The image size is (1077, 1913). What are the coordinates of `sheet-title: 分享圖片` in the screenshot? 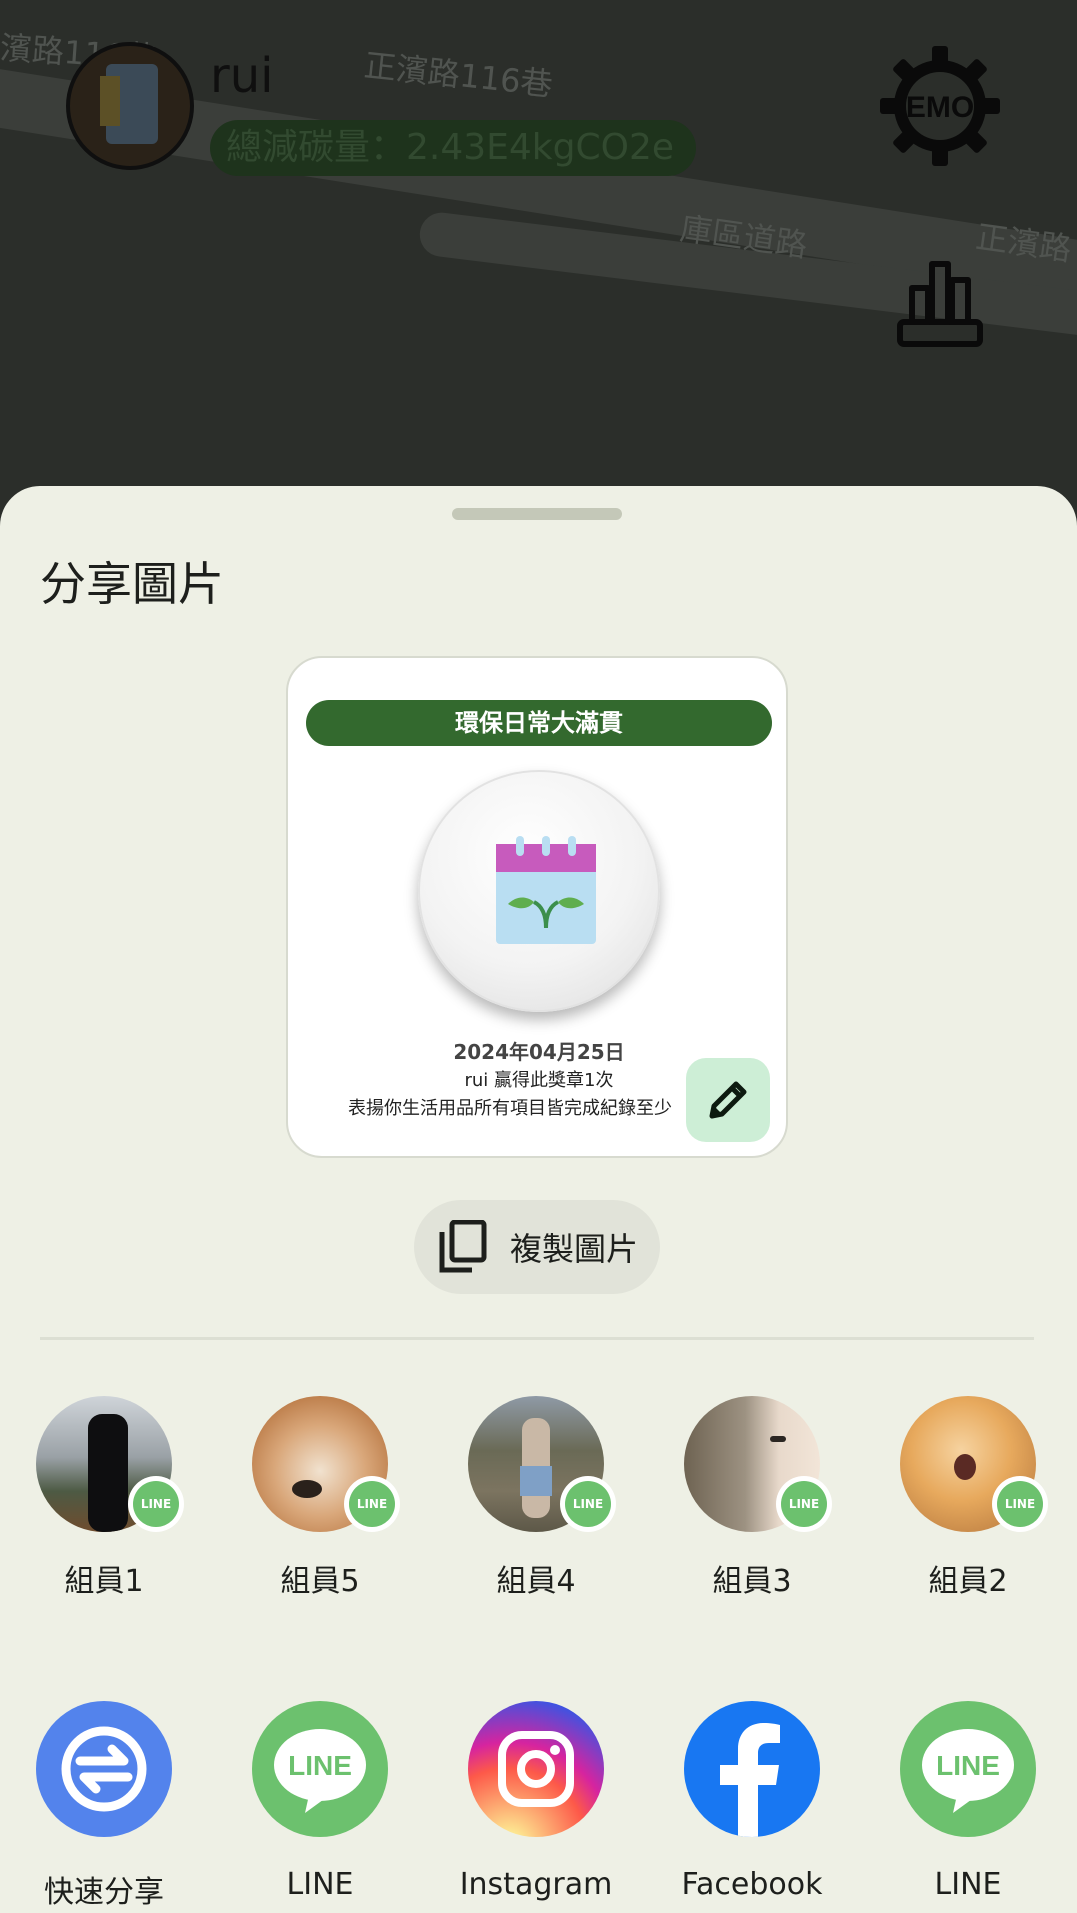 It's located at (132, 584).